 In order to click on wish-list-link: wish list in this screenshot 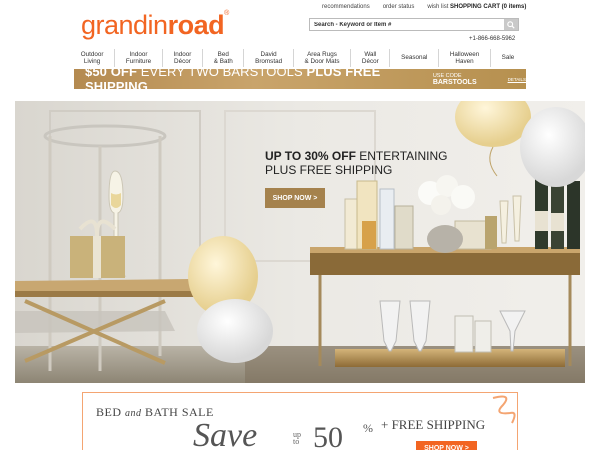, I will do `click(437, 7)`.